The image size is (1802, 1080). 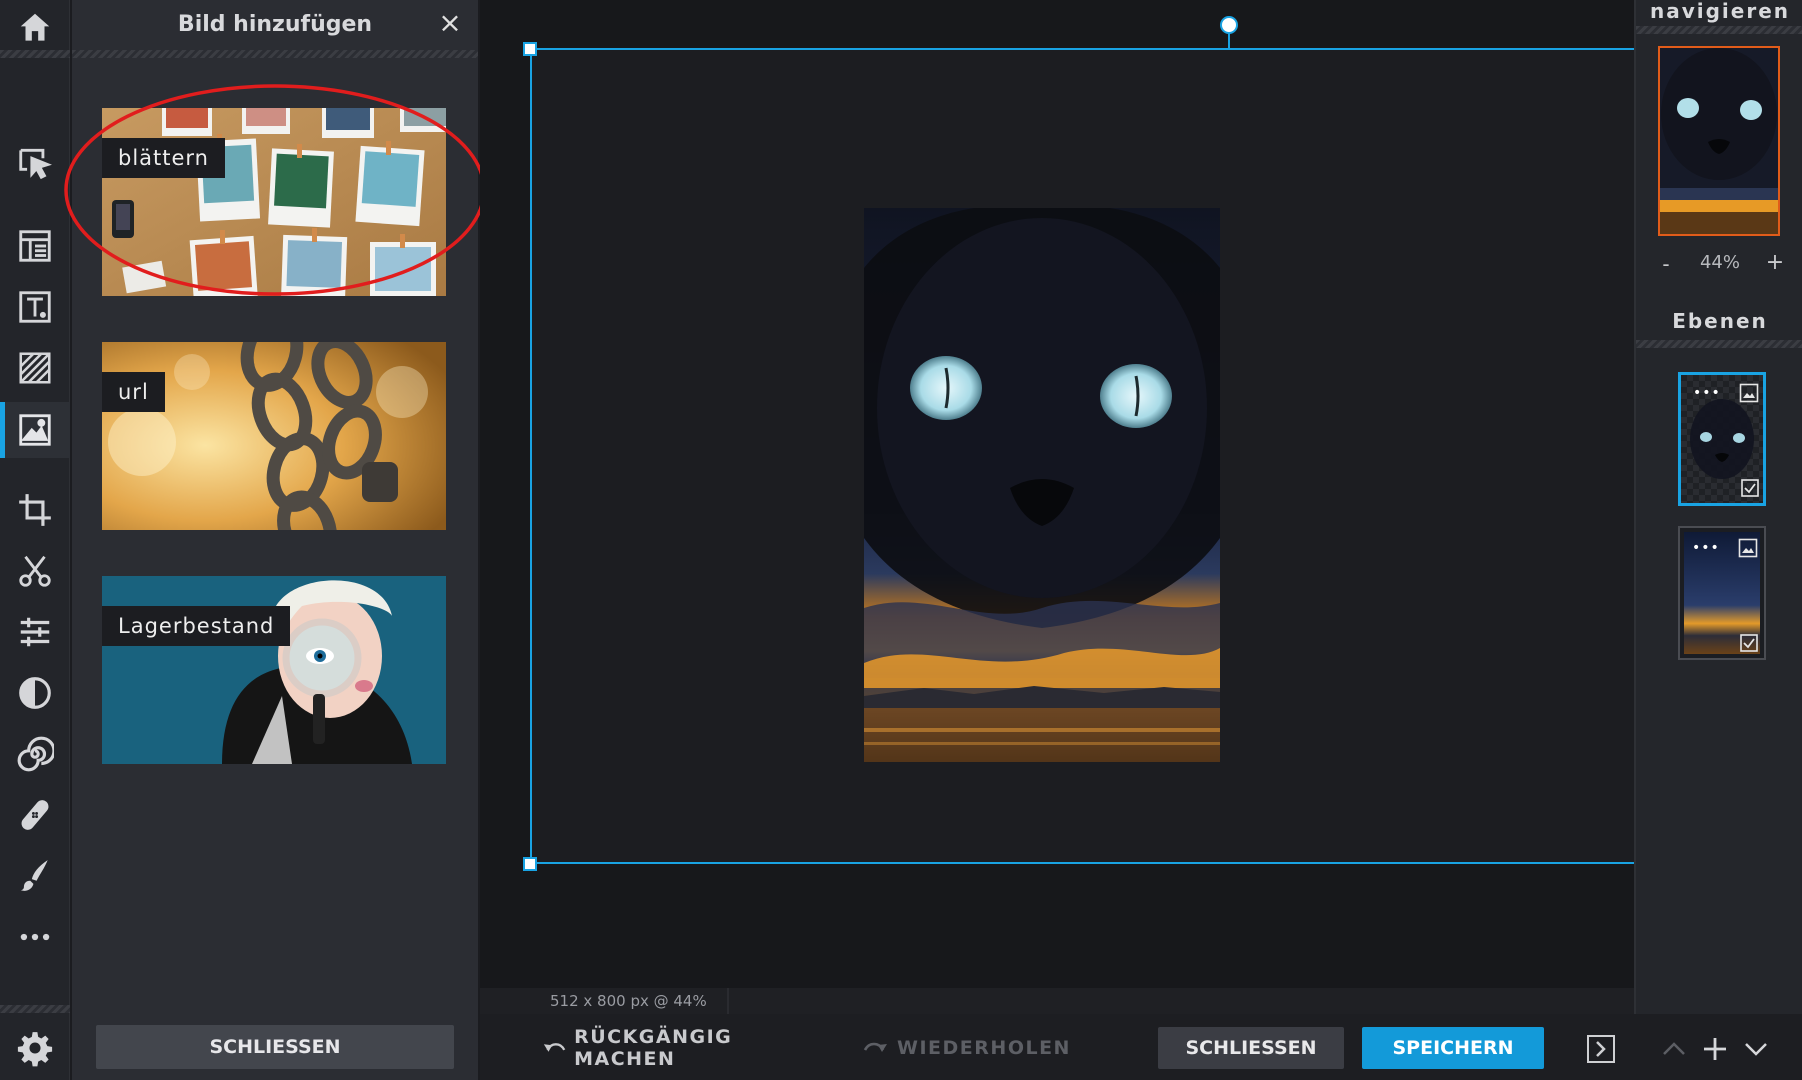 What do you see at coordinates (35, 430) in the screenshot?
I see `image-icon` at bounding box center [35, 430].